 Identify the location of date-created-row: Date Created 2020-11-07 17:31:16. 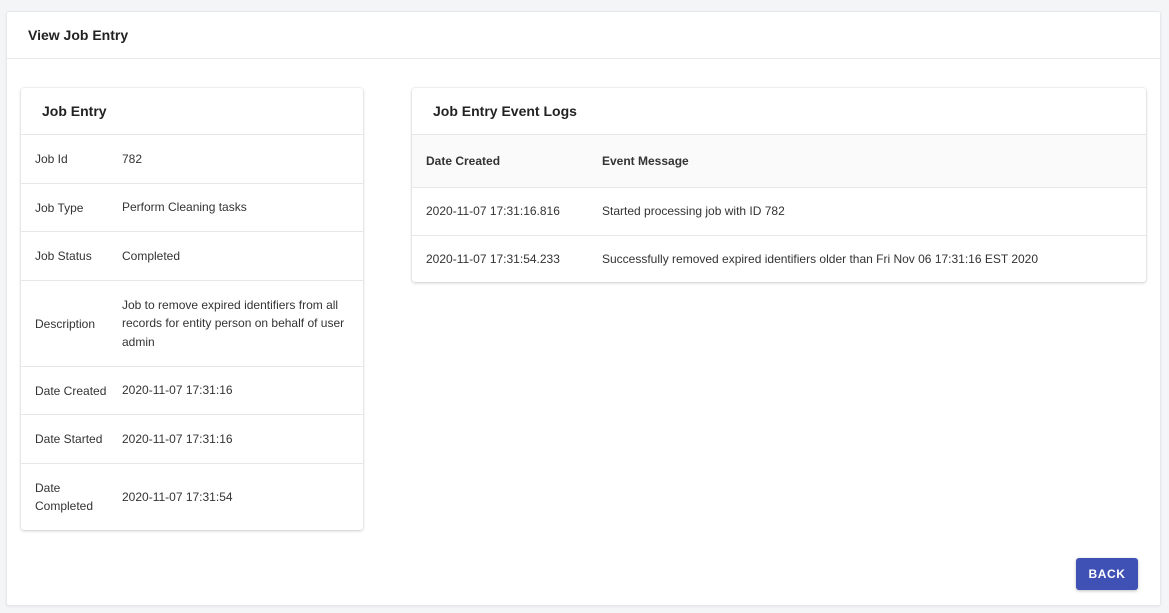
(192, 391).